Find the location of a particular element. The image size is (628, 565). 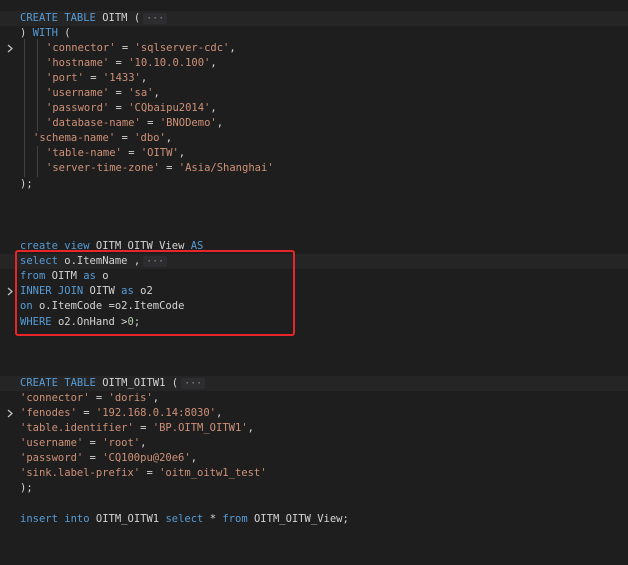

code-line: CREATE TABLE OITM_OITW1 (··· is located at coordinates (314, 397).